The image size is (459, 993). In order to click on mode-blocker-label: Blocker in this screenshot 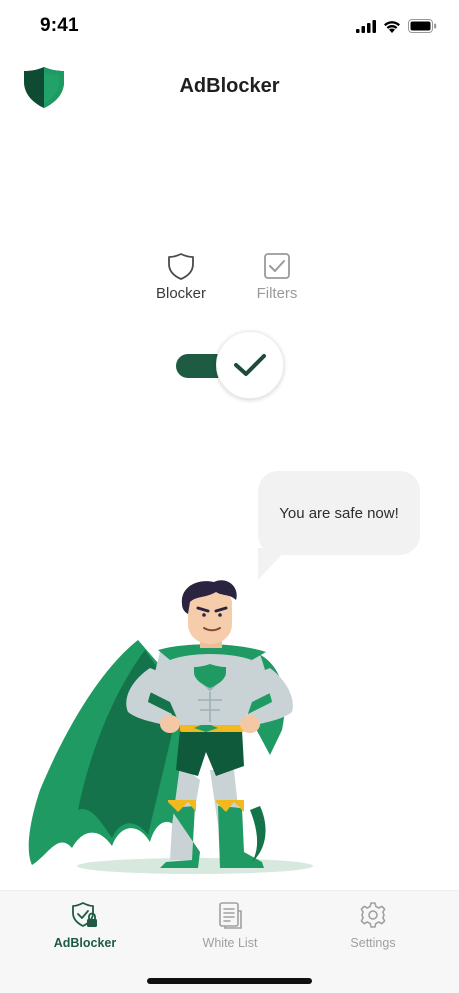, I will do `click(181, 293)`.